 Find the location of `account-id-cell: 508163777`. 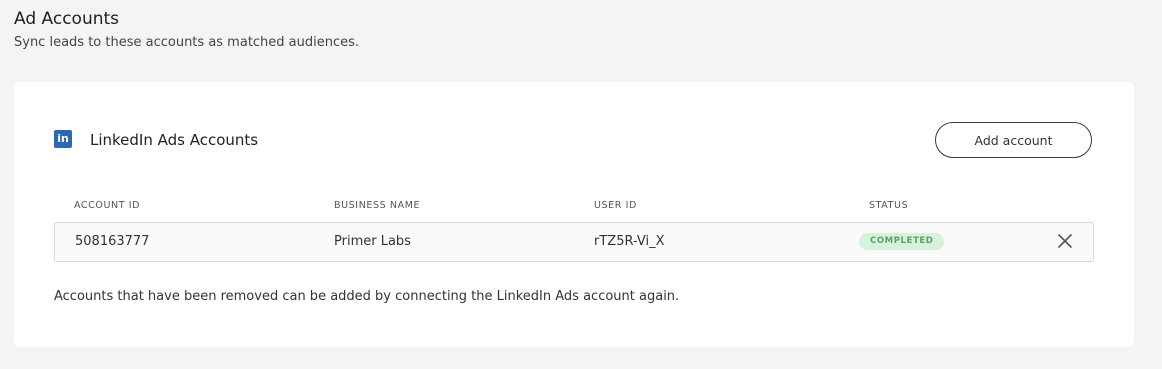

account-id-cell: 508163777 is located at coordinates (112, 241).